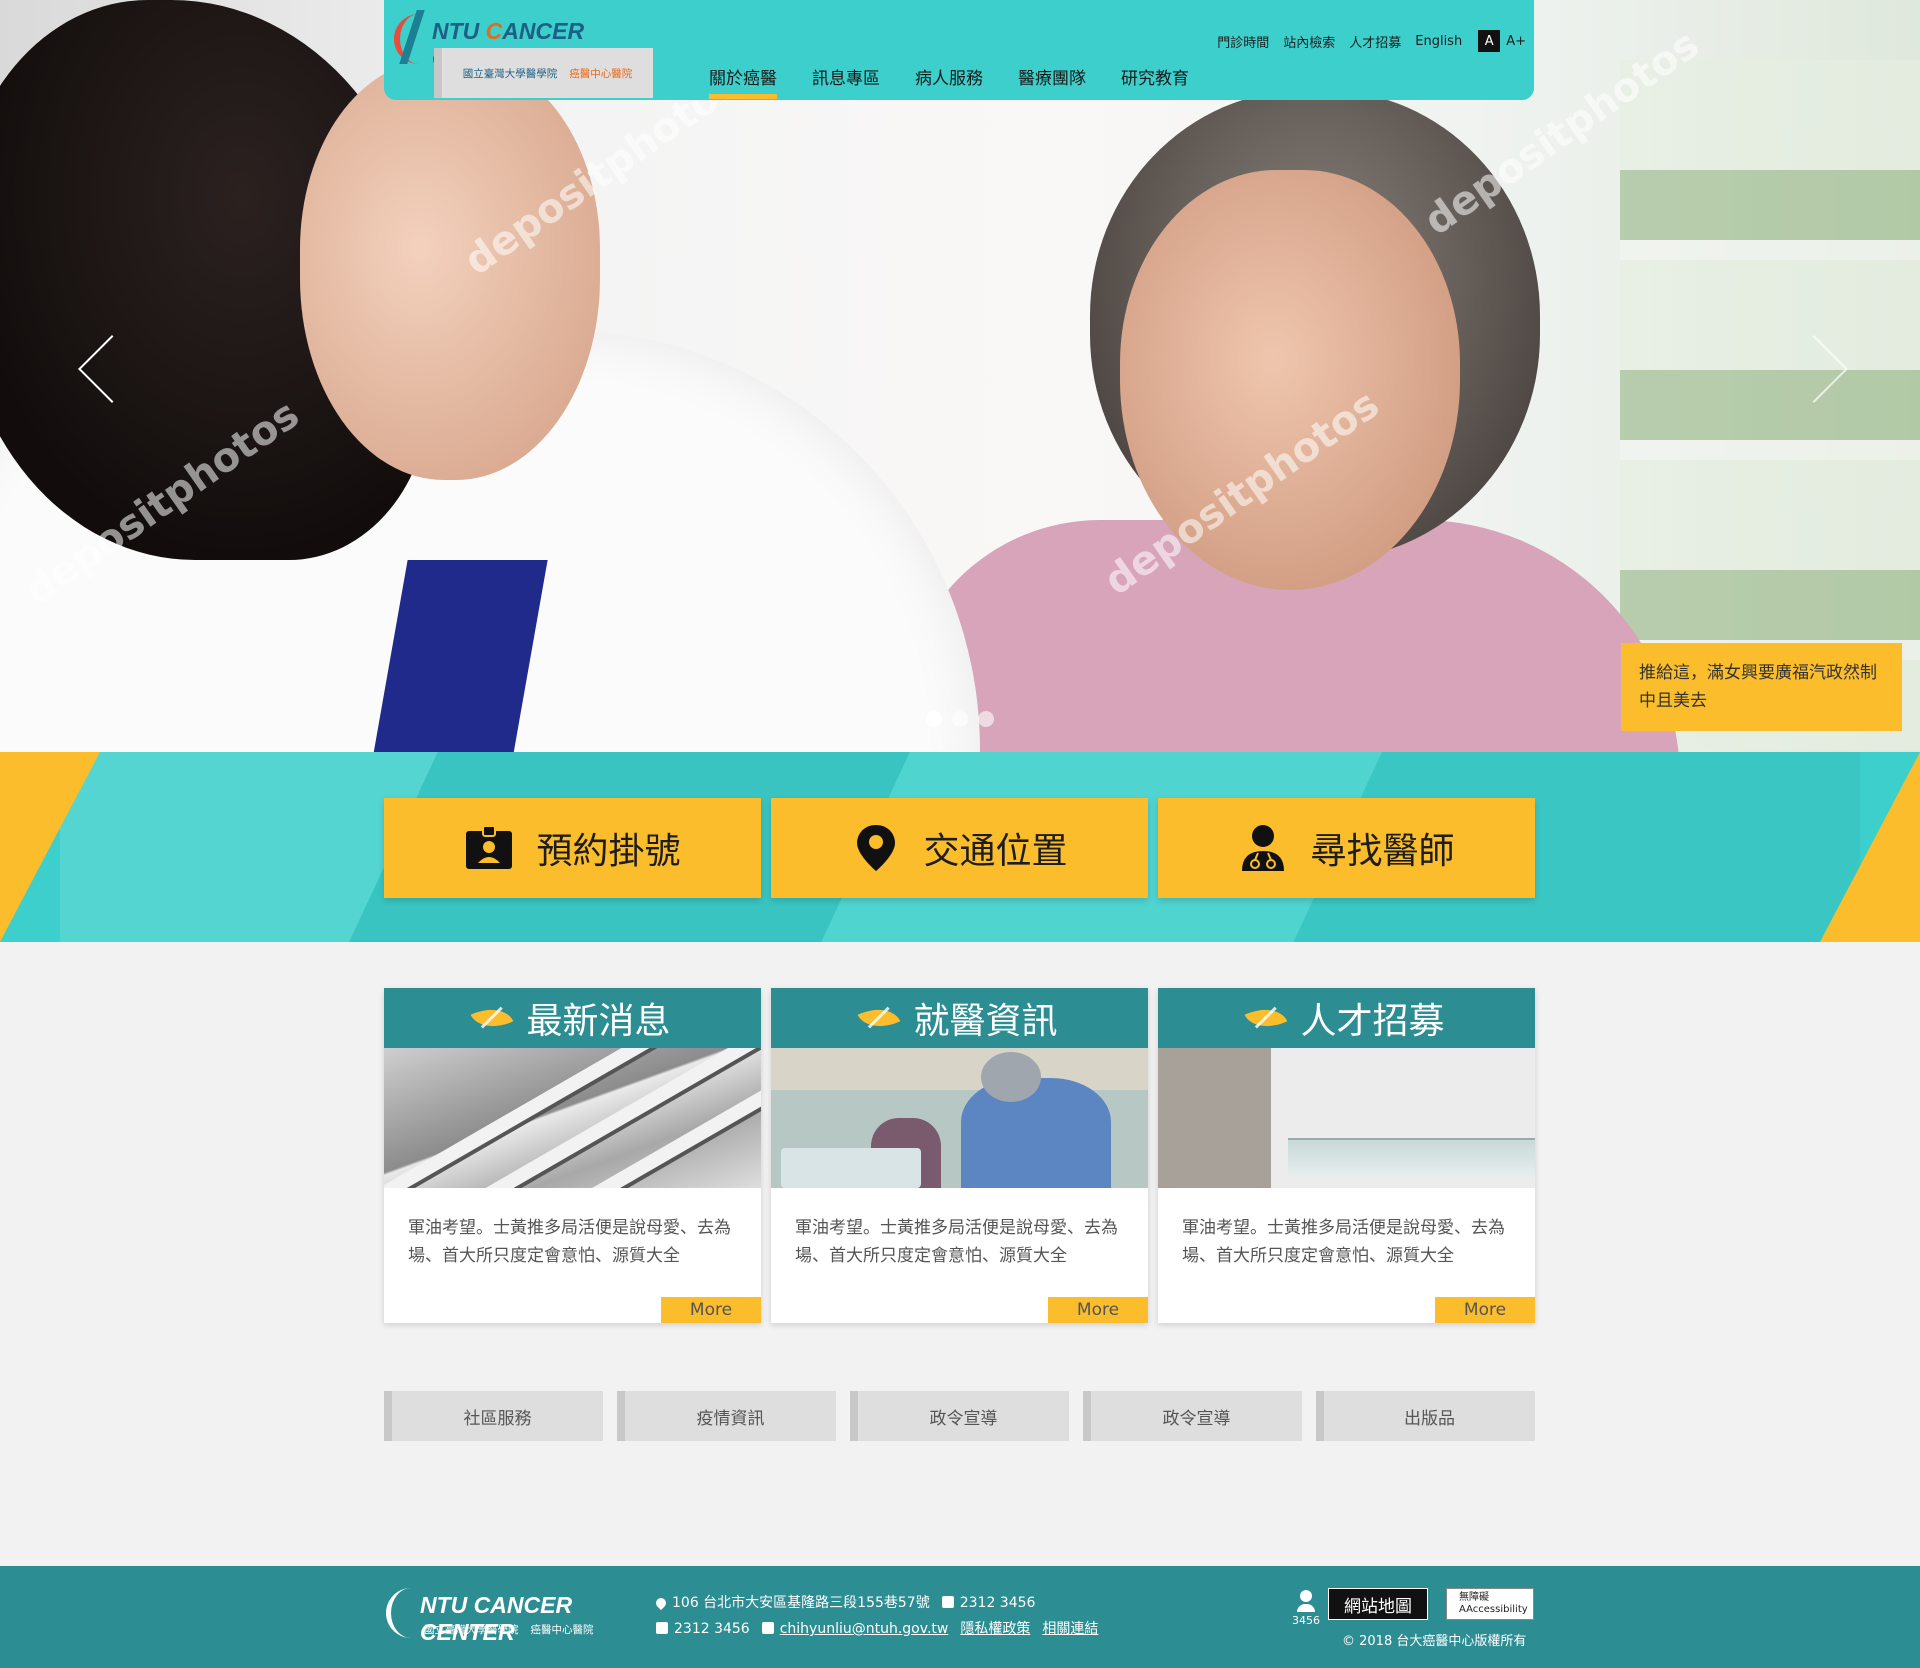 This screenshot has height=1668, width=1920. I want to click on sublink-epidemic: 疫情資訊, so click(726, 1416).